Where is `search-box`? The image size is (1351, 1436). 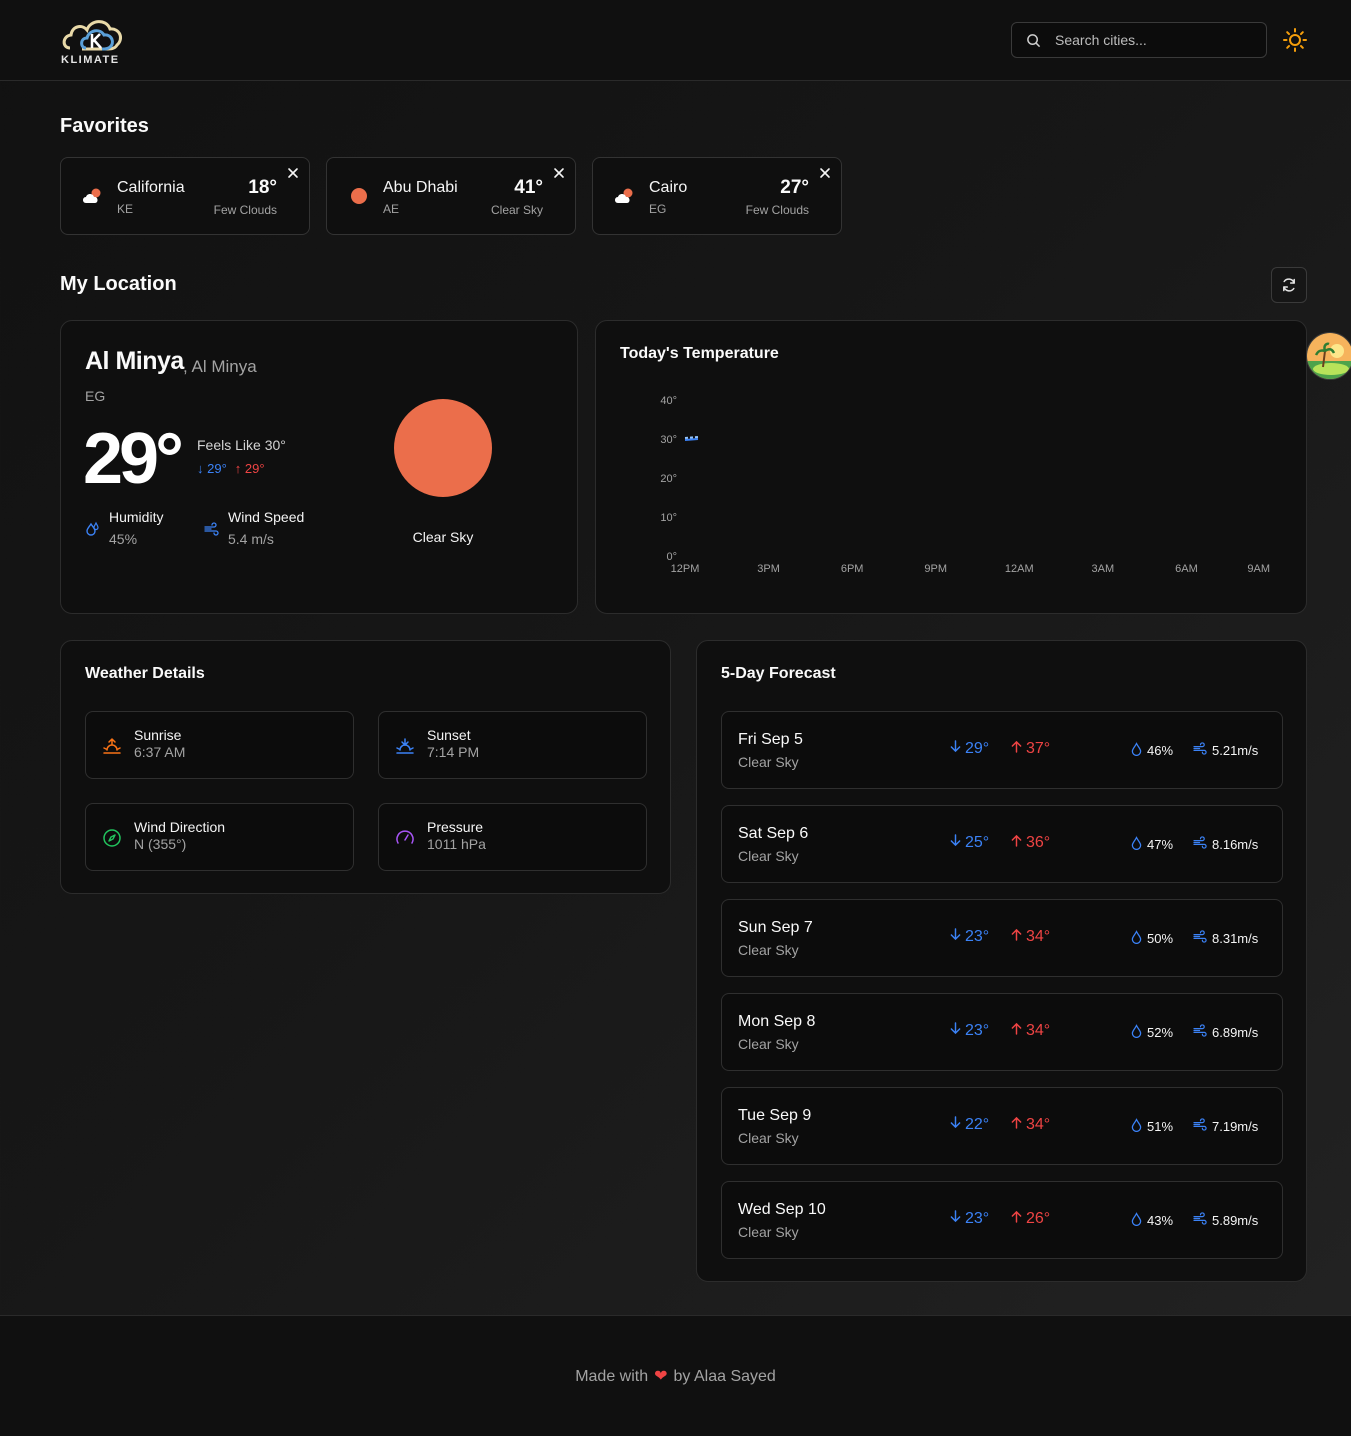 search-box is located at coordinates (1139, 40).